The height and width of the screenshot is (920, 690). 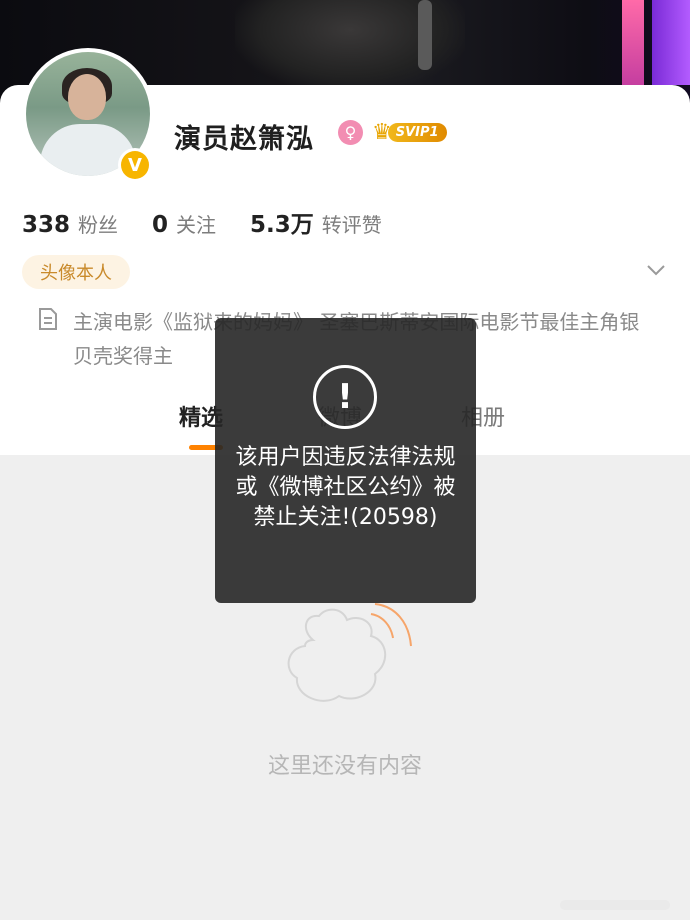 I want to click on svip-badge: ♛ SVIP1, so click(x=409, y=132).